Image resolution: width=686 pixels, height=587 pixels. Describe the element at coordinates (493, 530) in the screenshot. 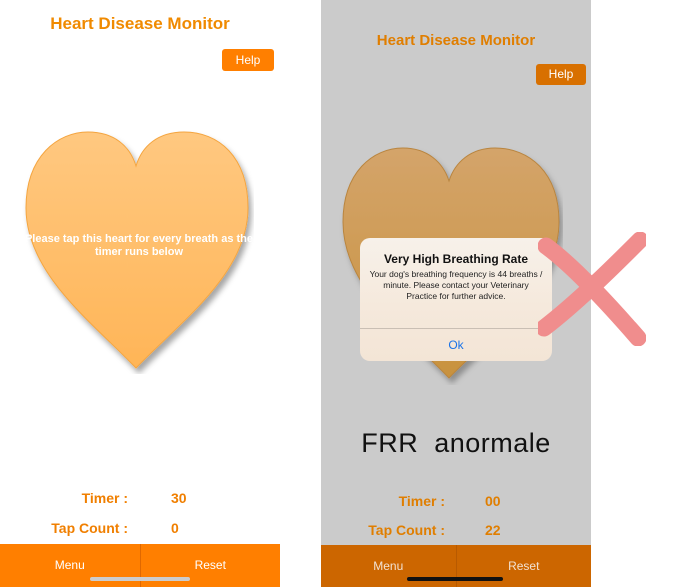

I see `tap-count-value: 22` at that location.